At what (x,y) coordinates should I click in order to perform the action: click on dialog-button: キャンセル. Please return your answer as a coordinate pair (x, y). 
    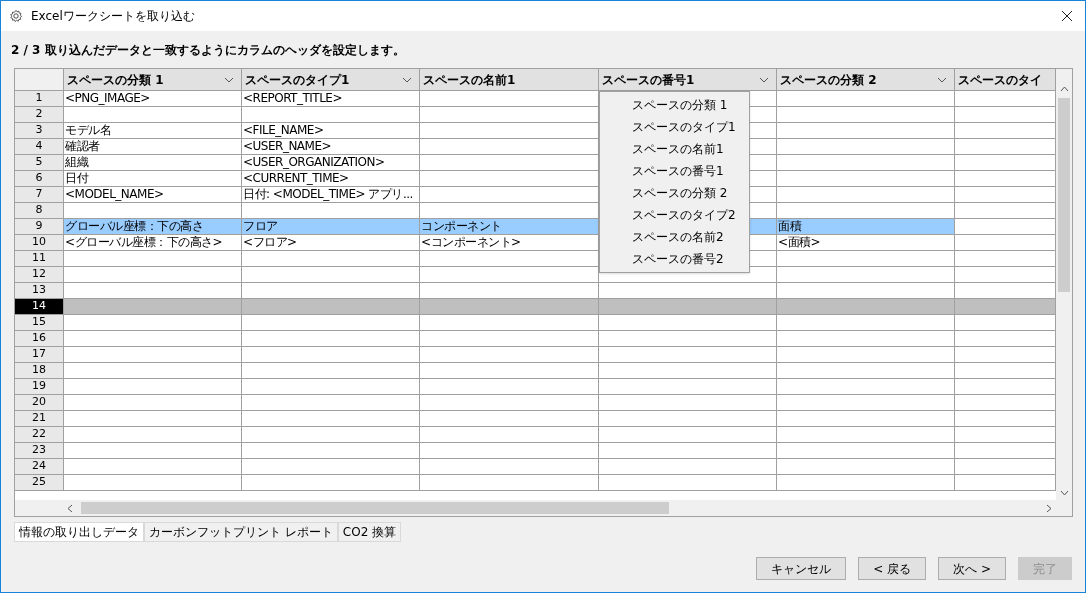
    Looking at the image, I should click on (801, 568).